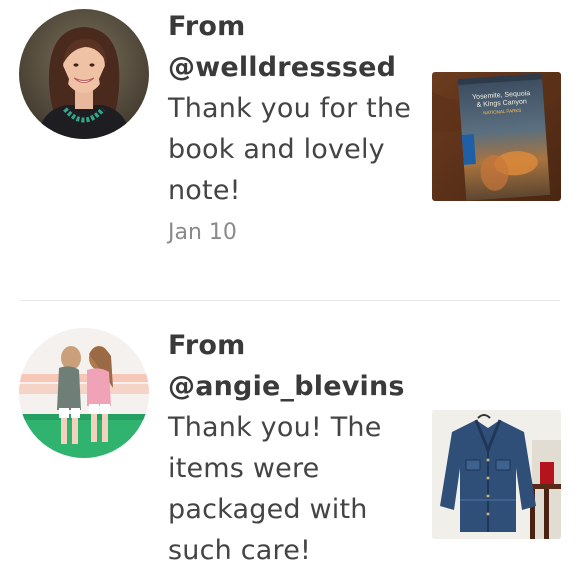 This screenshot has height=580, width=580. I want to click on note-date: Jan 10, so click(202, 232).